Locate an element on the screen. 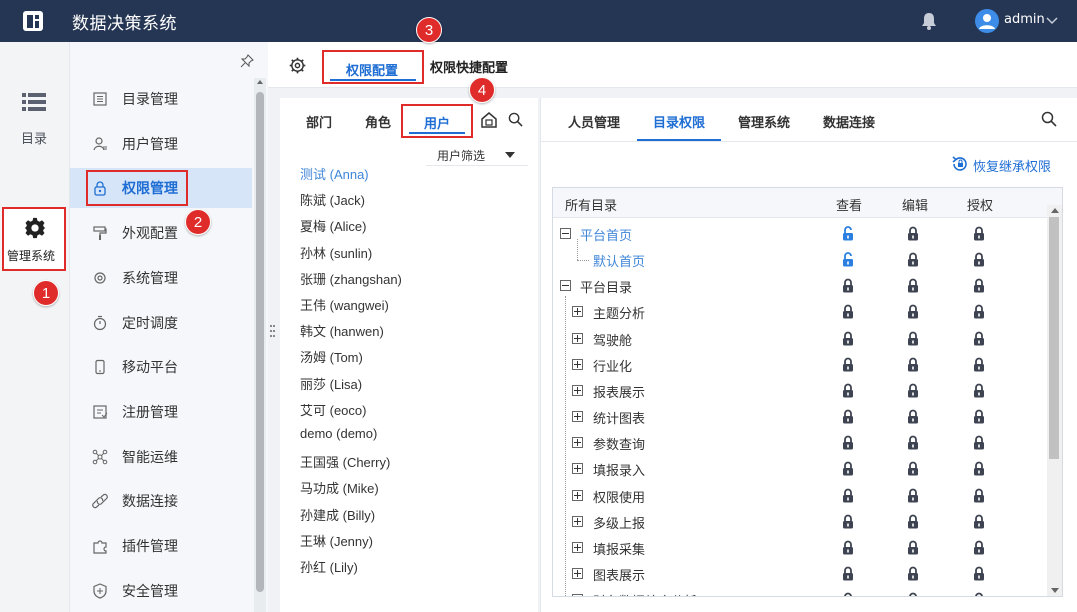  menu-item-11: 插件管理 is located at coordinates (161, 546).